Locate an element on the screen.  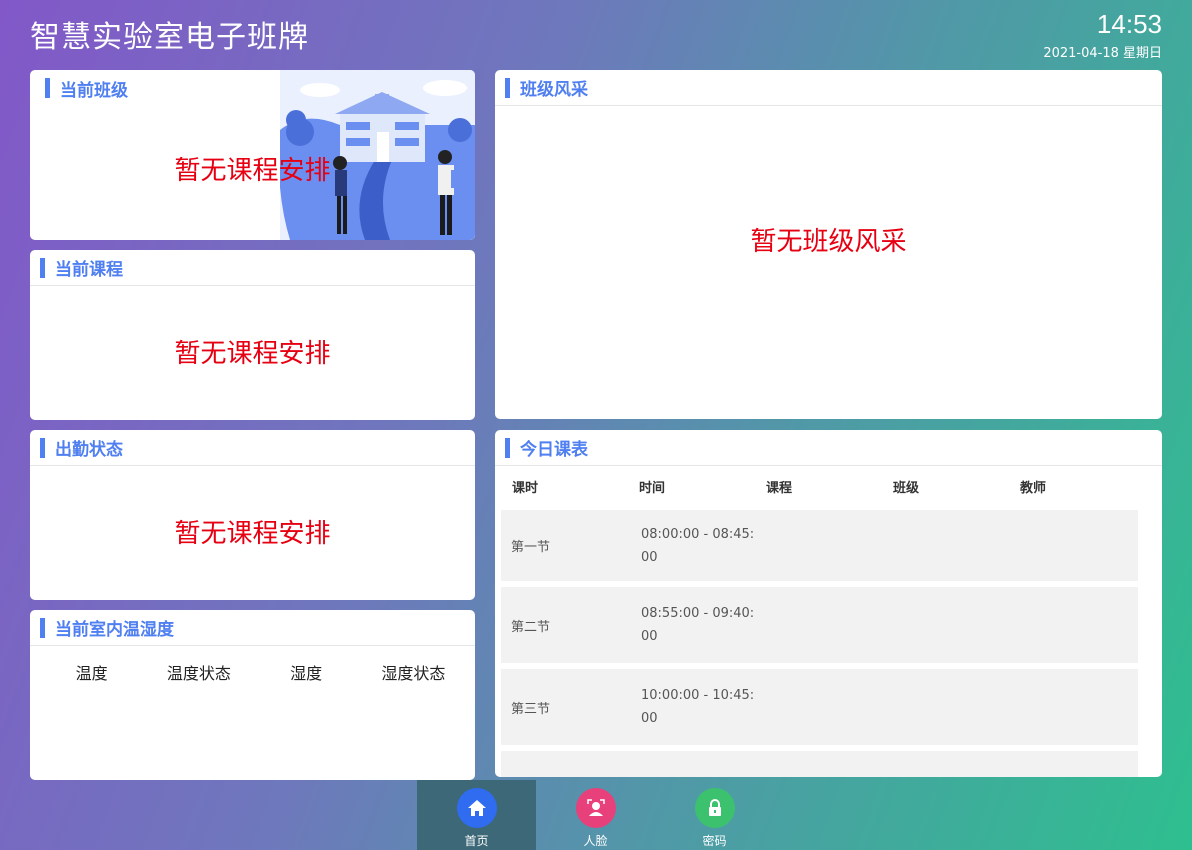
nav-password: 密码 is located at coordinates (714, 815).